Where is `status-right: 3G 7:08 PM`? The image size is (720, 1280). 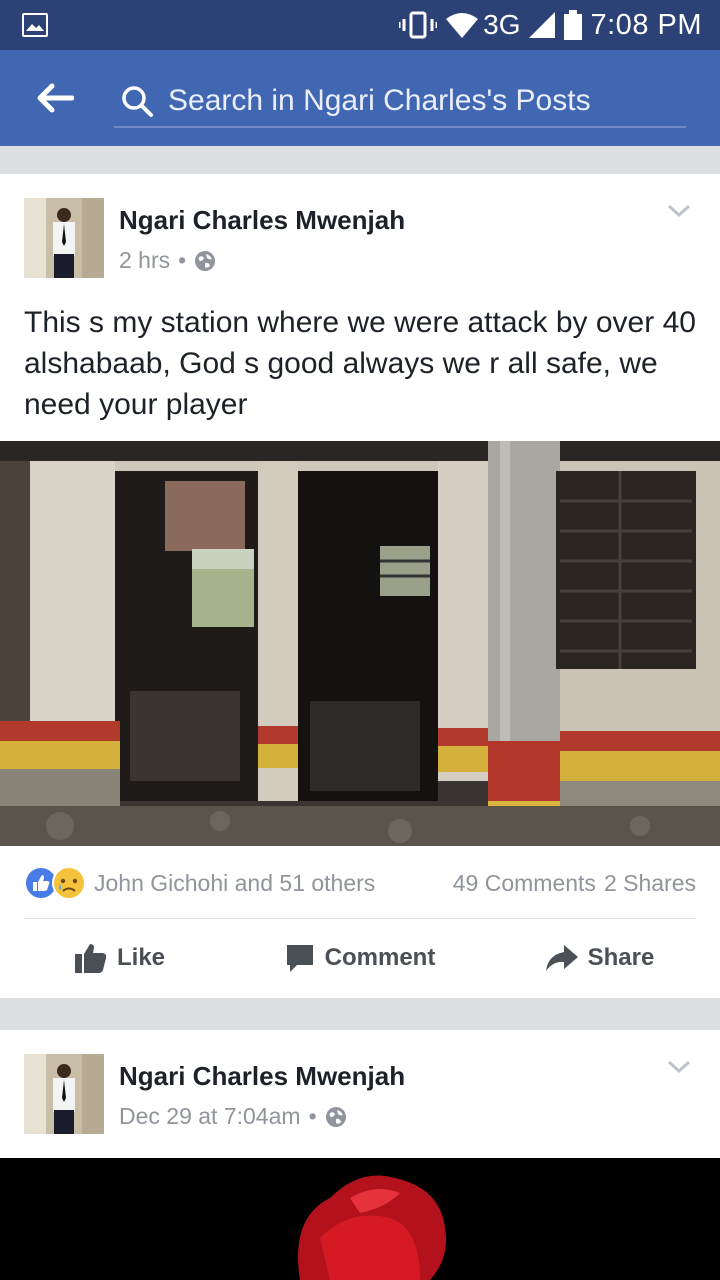
status-right: 3G 7:08 PM is located at coordinates (550, 25).